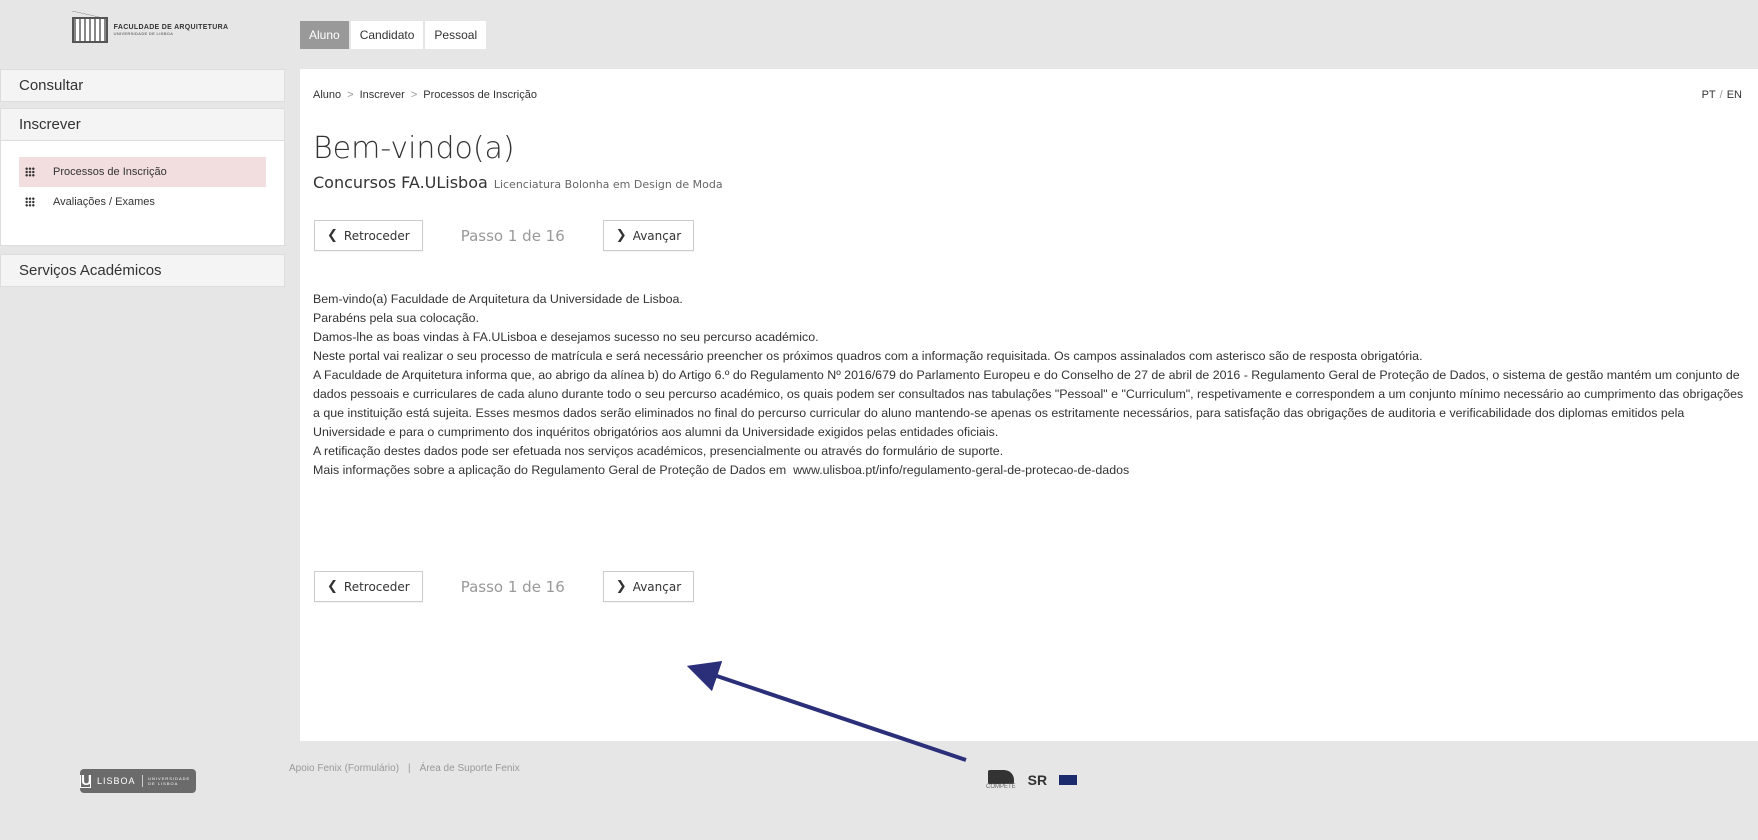 The width and height of the screenshot is (1758, 840). I want to click on sidebar-item-processos-inscricao: Processos de Inscrição, so click(142, 172).